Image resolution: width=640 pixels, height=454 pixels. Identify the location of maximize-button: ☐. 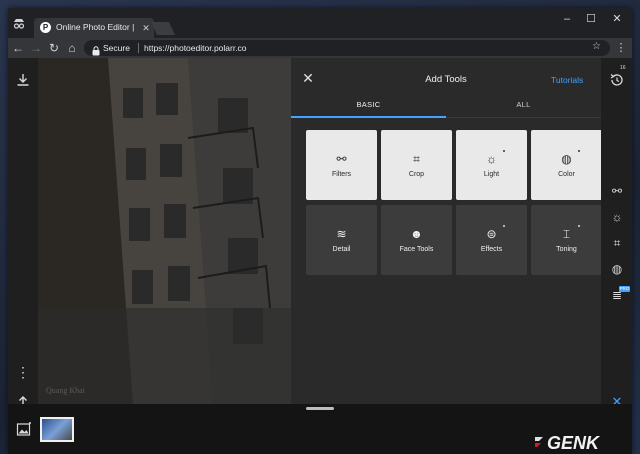
(591, 19).